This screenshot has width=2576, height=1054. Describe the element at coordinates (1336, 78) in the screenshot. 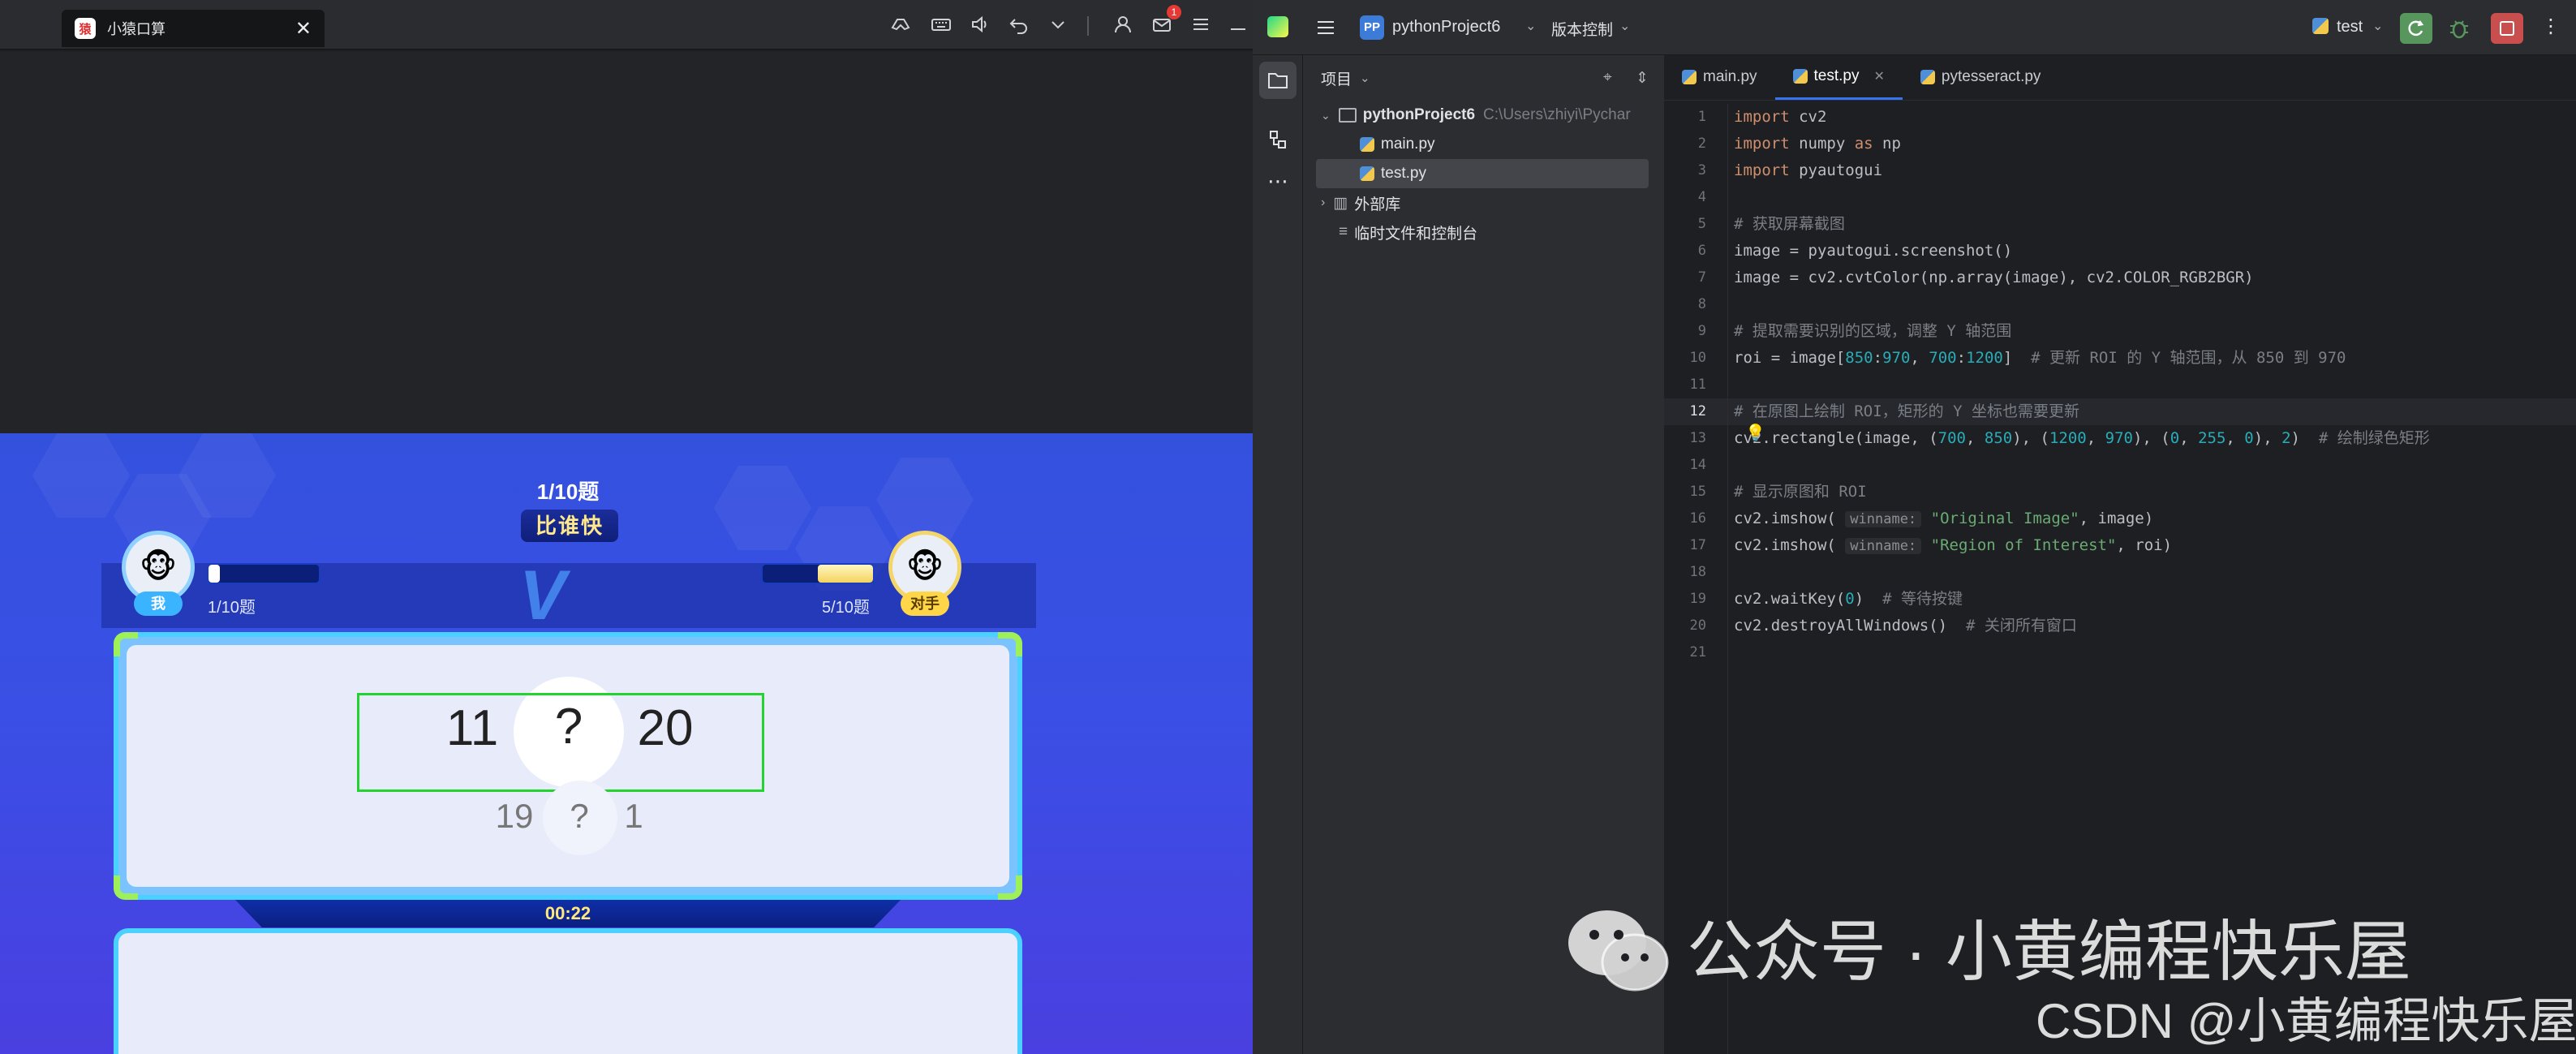

I see `project-panel-title: 项目` at that location.